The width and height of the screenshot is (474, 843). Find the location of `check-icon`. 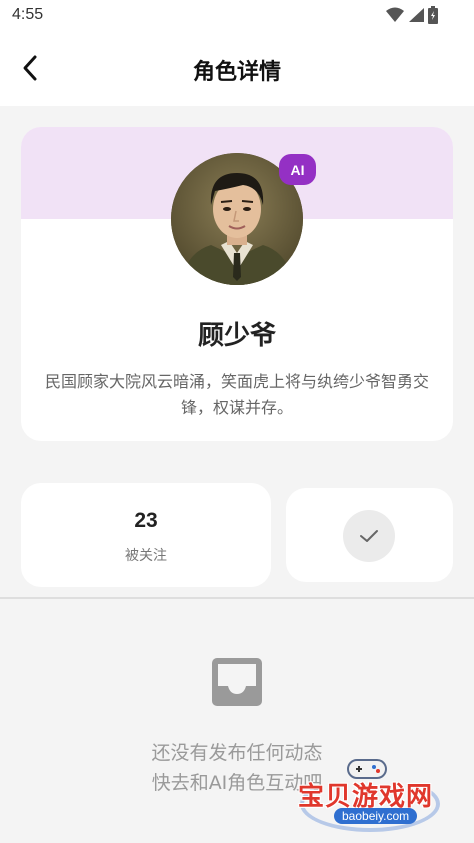

check-icon is located at coordinates (369, 536).